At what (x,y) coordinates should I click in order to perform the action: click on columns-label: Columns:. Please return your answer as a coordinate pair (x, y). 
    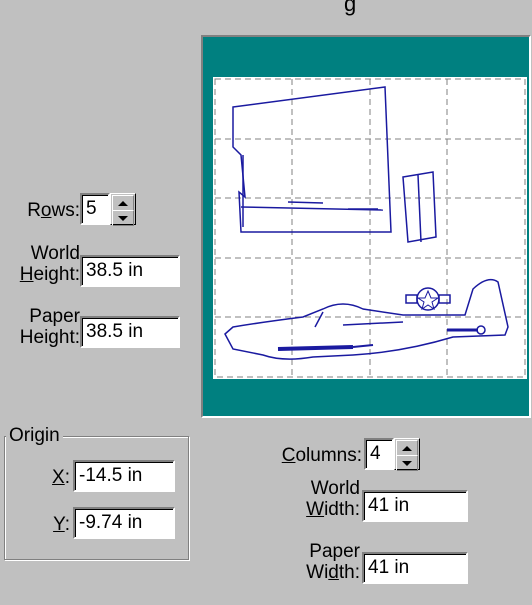
    Looking at the image, I should click on (321, 455).